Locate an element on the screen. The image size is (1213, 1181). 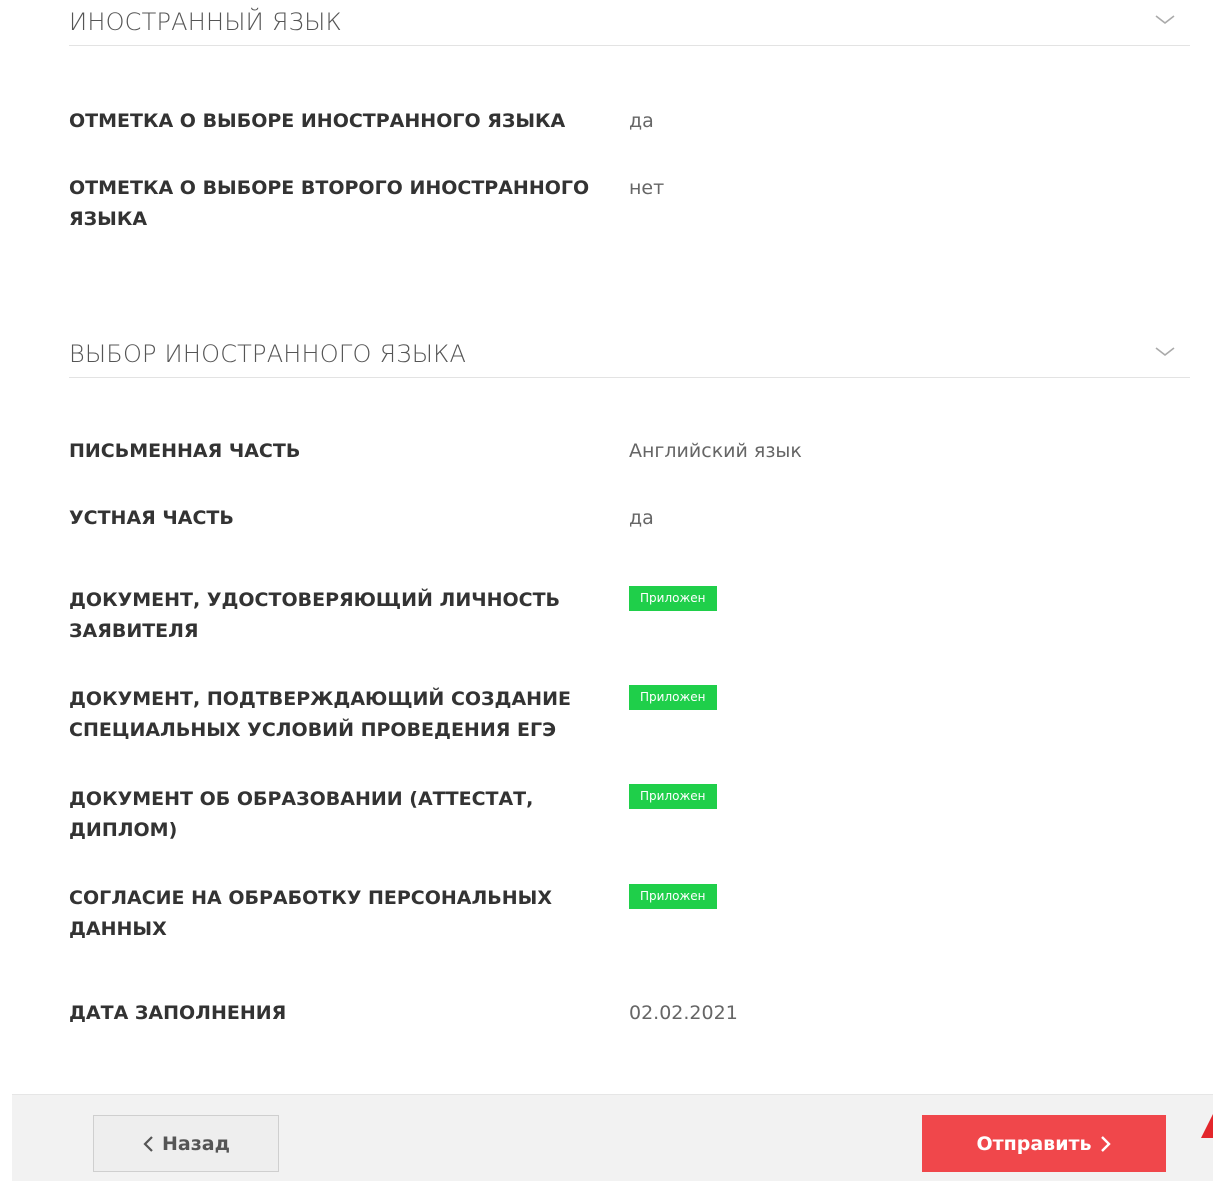
back-button: Назад is located at coordinates (186, 1143).